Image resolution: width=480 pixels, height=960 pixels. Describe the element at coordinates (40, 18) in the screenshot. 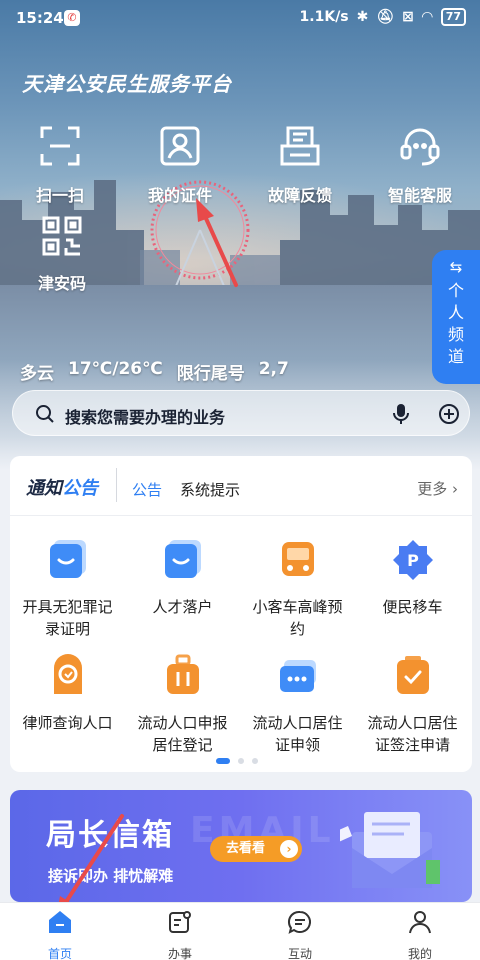

I see `status-time: 15:24` at that location.